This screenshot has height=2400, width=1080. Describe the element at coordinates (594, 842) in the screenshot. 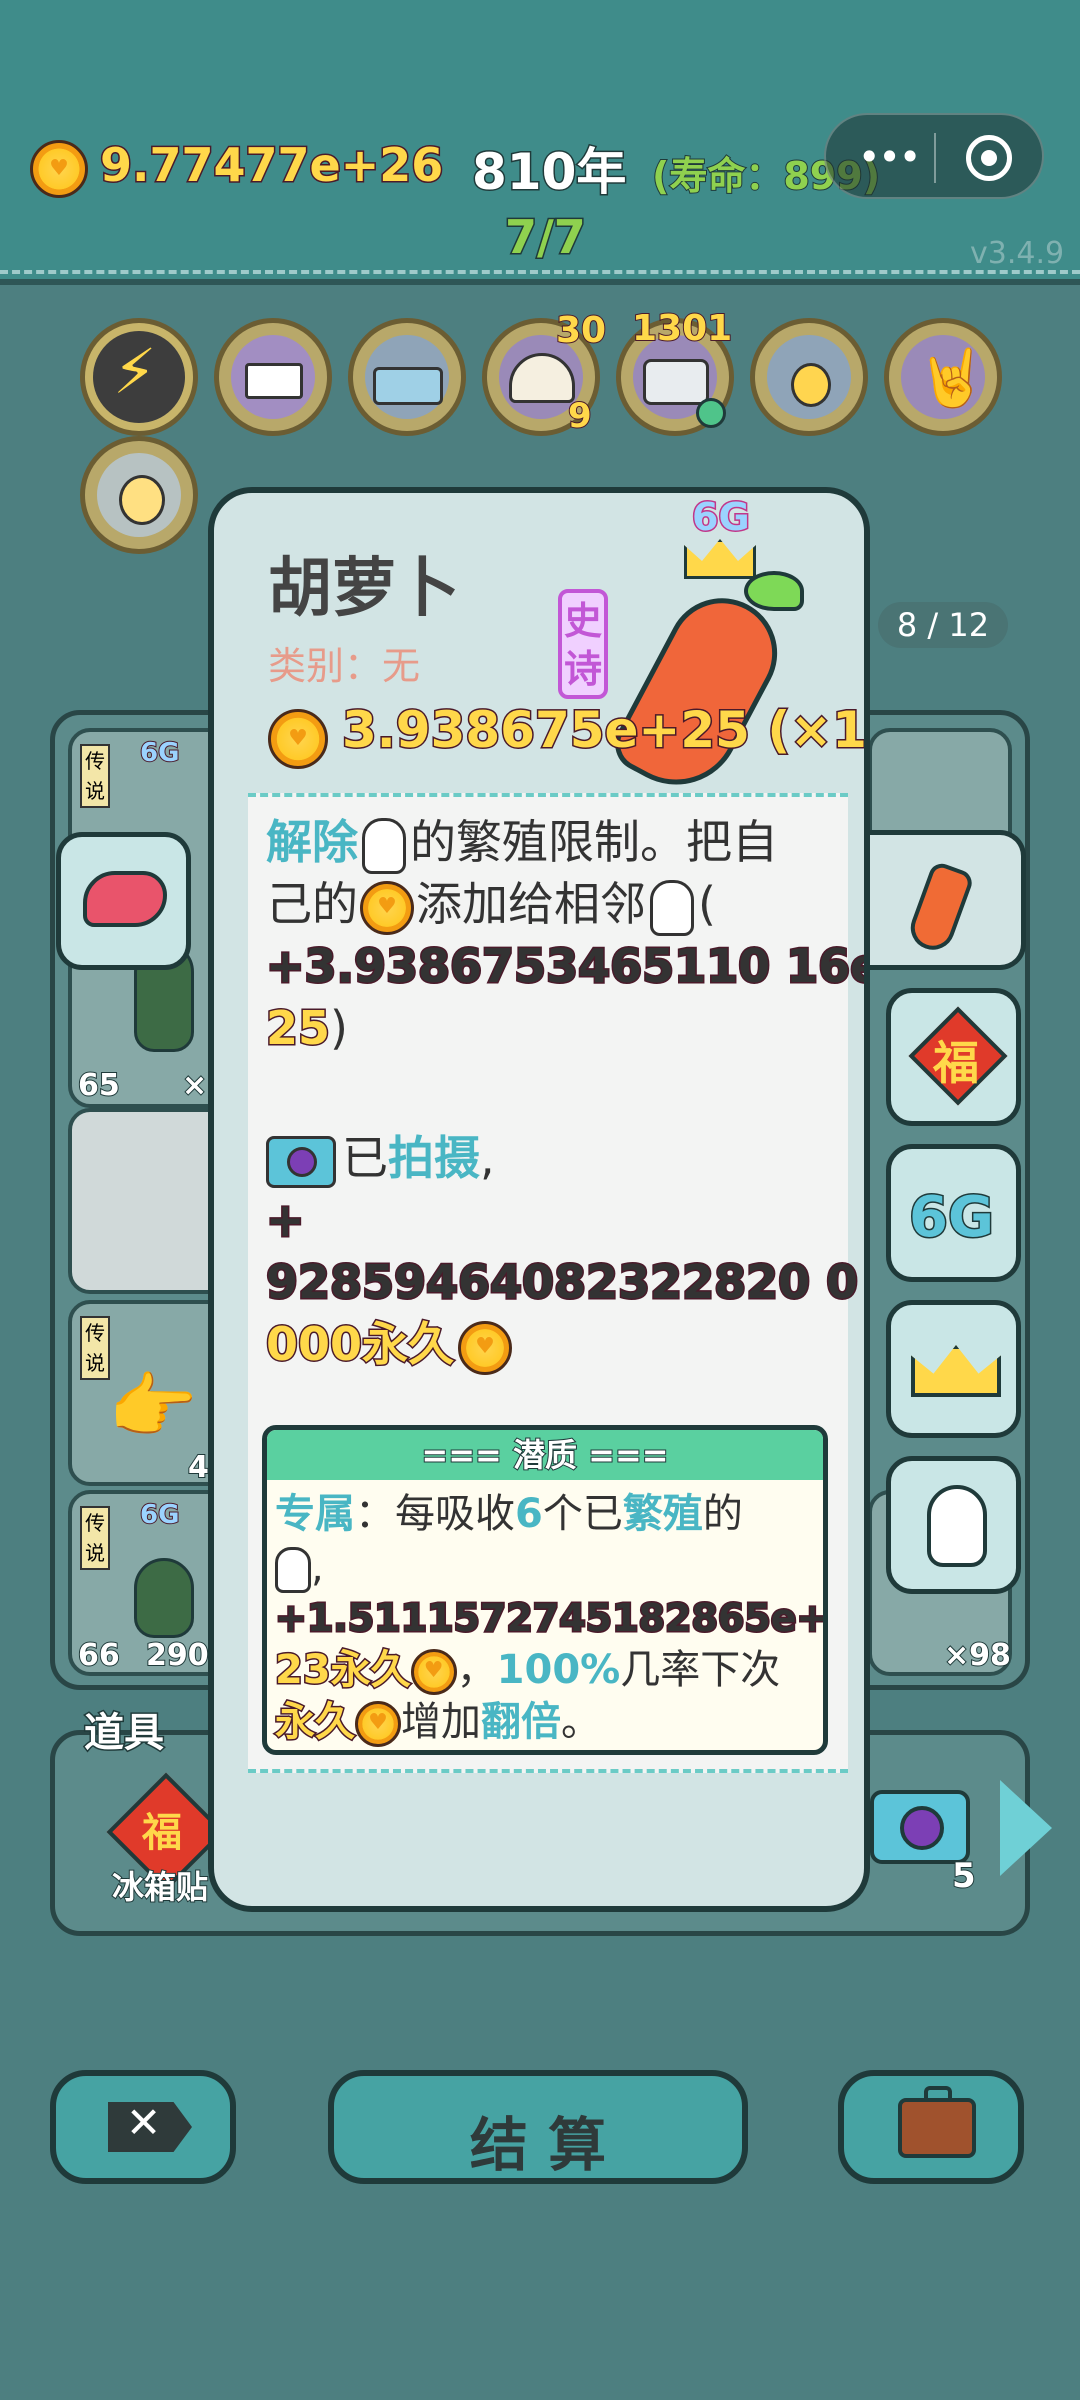

I see `desc-text: 的繁殖限制。把自` at that location.